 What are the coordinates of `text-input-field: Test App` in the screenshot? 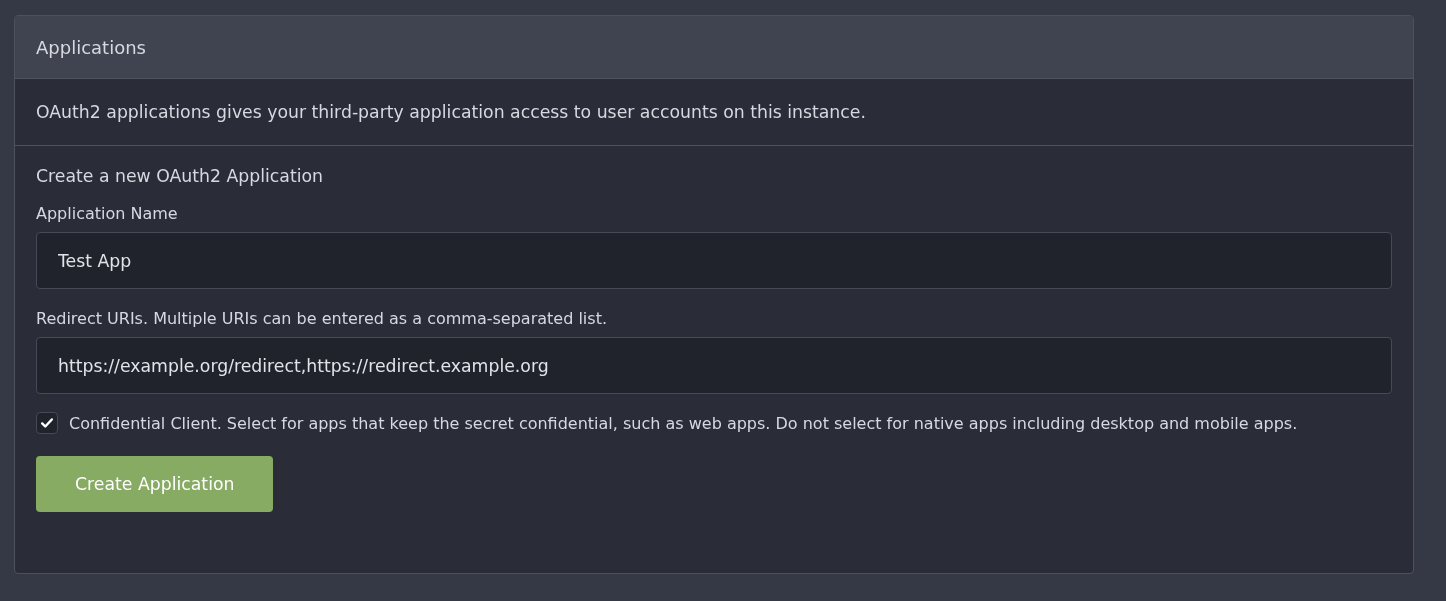 It's located at (714, 260).